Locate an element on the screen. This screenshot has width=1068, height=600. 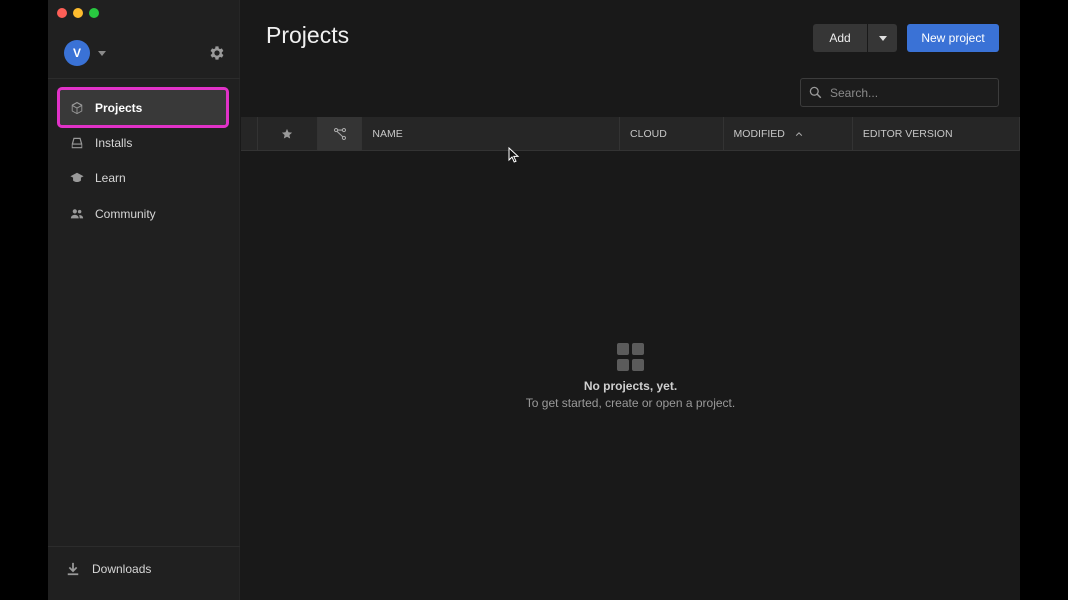
sidebar-item-projects: Projects is located at coordinates (143, 107).